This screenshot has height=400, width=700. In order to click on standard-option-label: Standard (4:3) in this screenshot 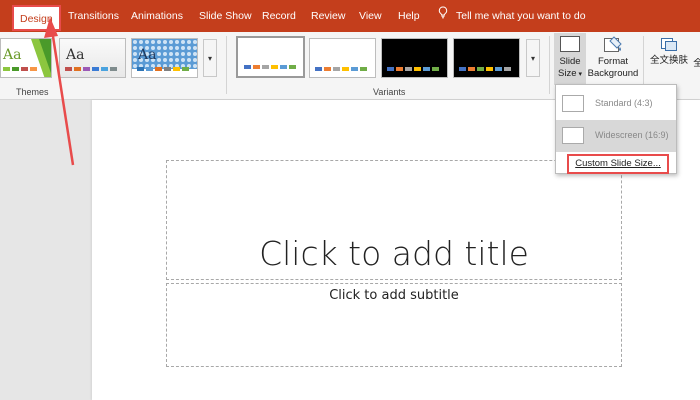, I will do `click(624, 103)`.